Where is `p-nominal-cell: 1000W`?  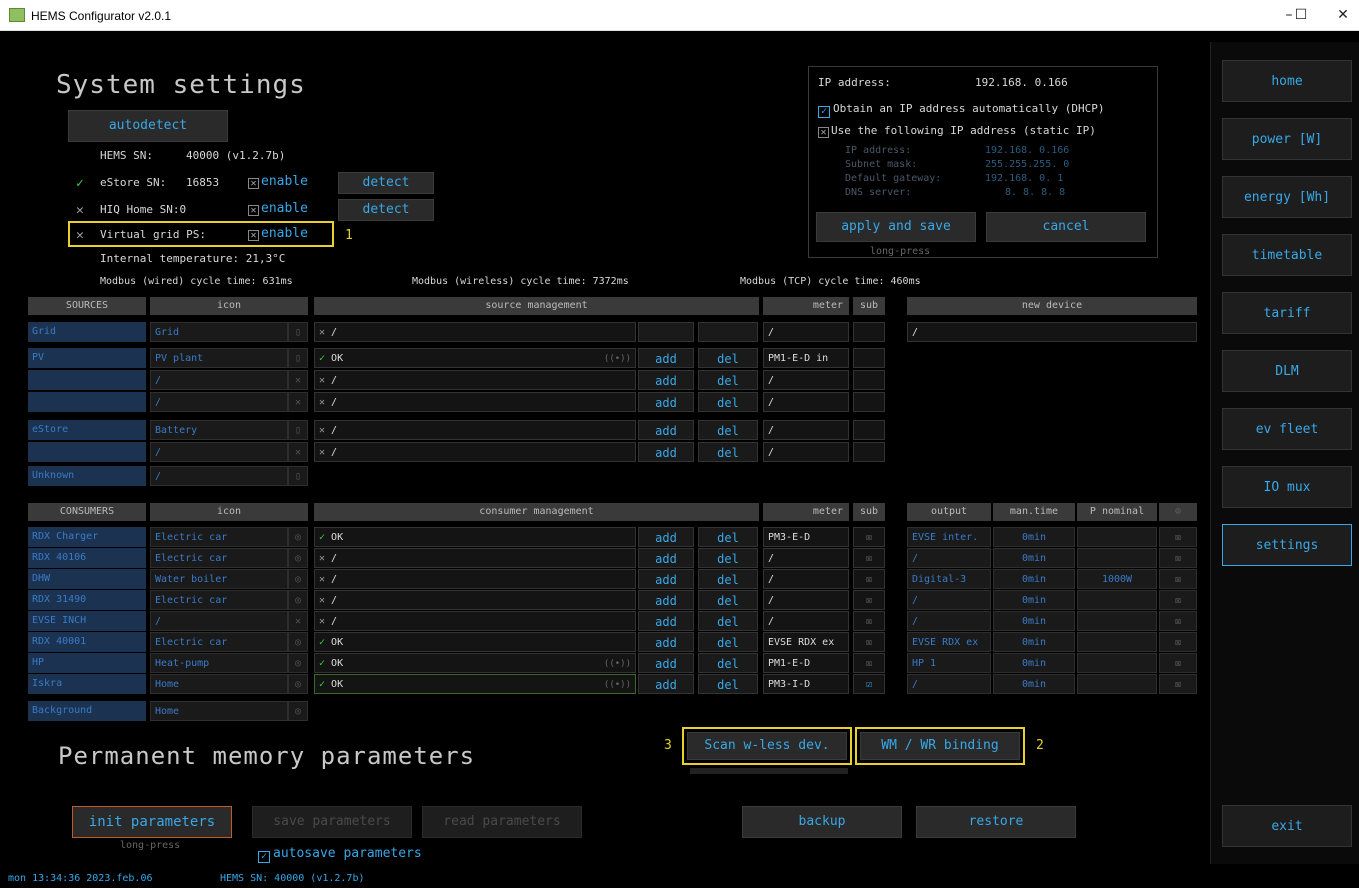 p-nominal-cell: 1000W is located at coordinates (1117, 579).